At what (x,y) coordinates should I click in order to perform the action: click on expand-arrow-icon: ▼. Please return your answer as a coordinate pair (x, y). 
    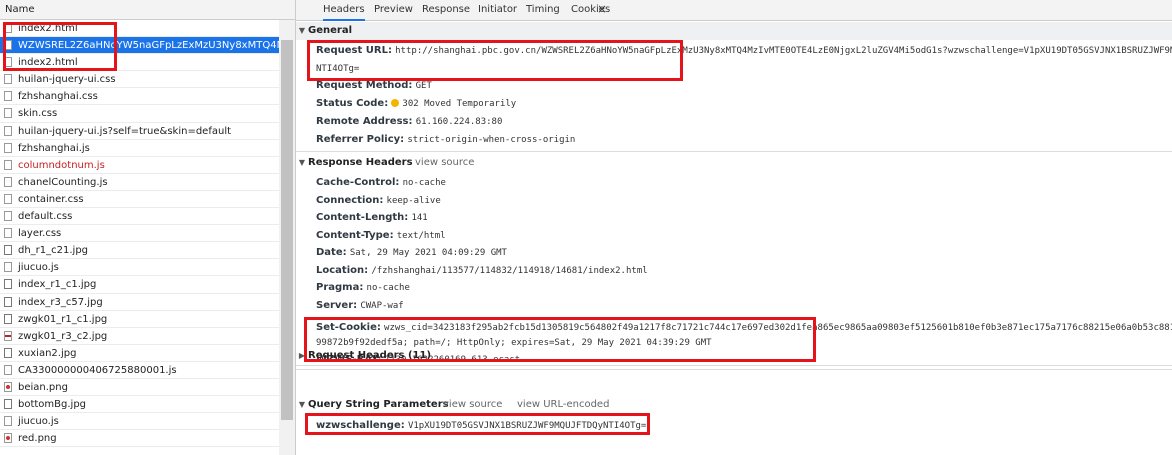
    Looking at the image, I should click on (302, 404).